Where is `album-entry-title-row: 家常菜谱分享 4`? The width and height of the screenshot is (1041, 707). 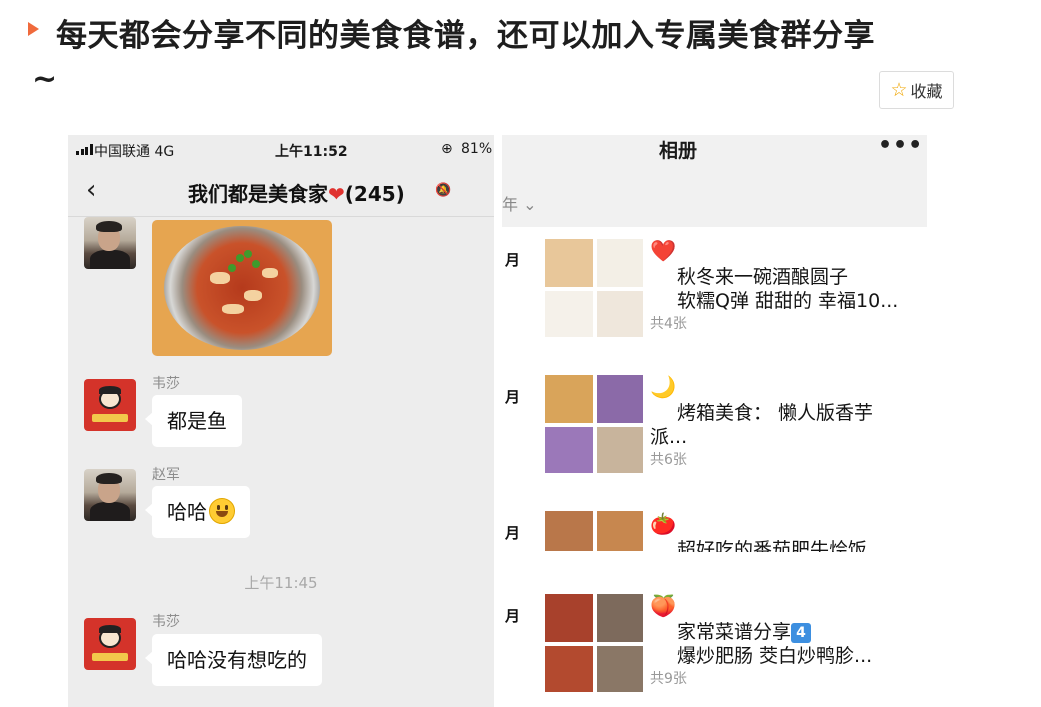
album-entry-title-row: 家常菜谱分享 4 is located at coordinates (785, 632).